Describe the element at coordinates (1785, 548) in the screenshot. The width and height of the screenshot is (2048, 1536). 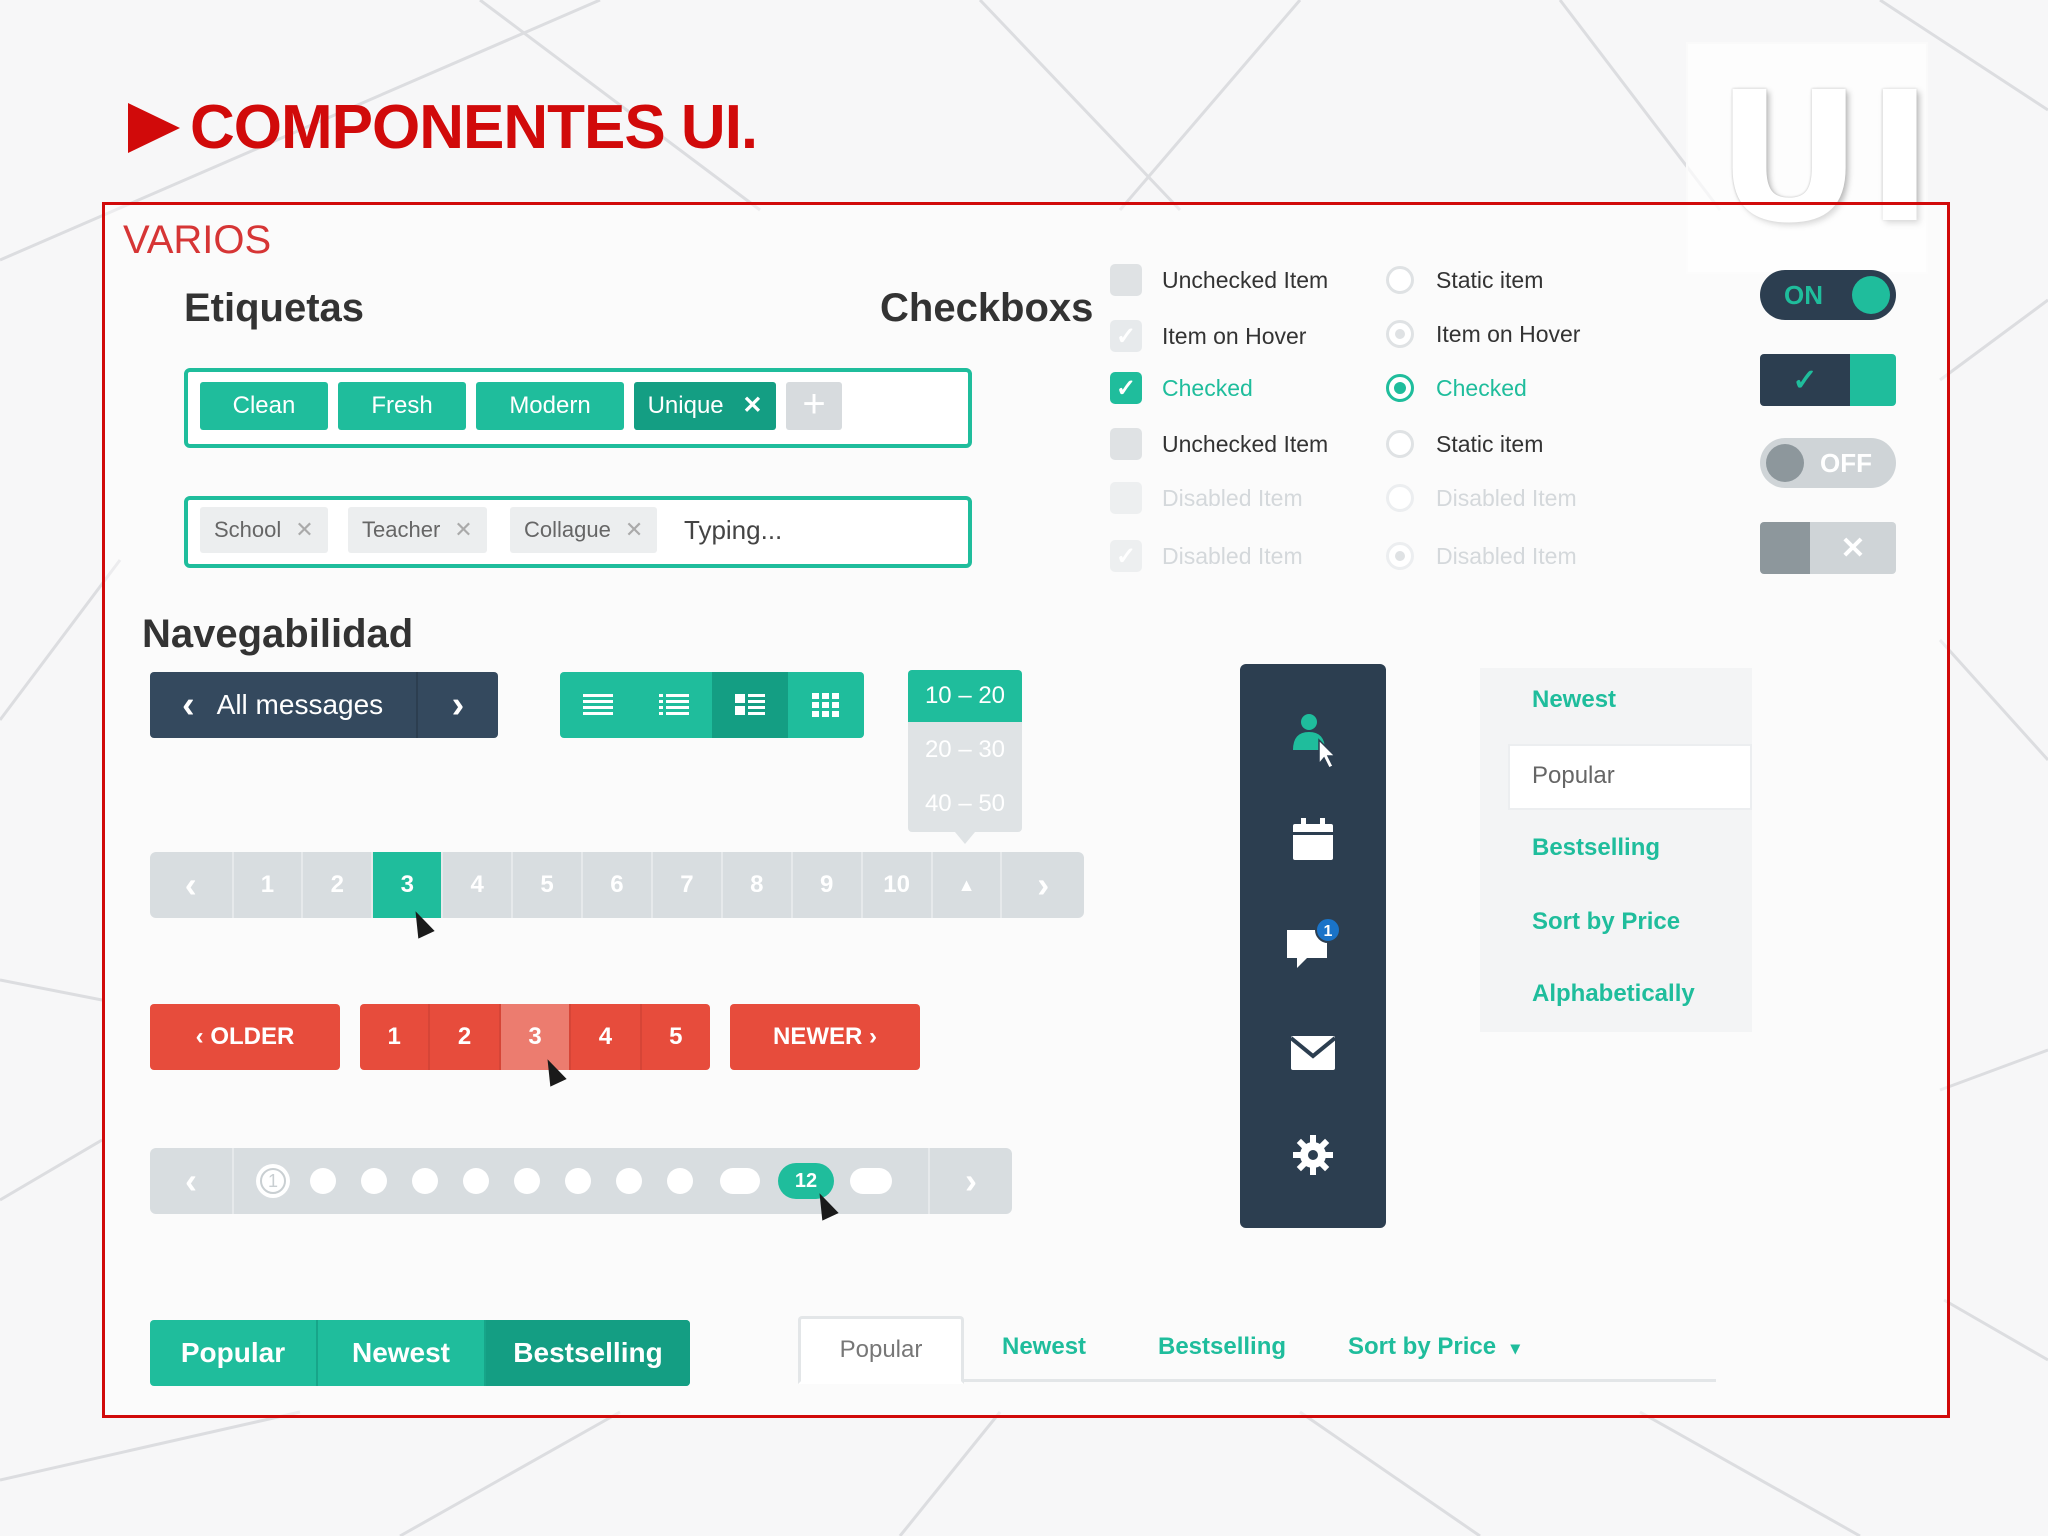
I see `toggle-handle` at that location.